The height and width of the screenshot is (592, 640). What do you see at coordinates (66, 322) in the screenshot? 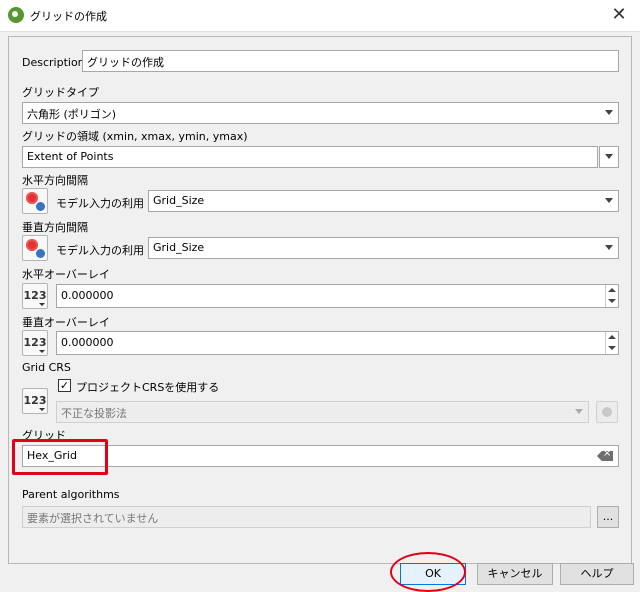
I see `v-overlay-label: 垂直オーバーレイ` at bounding box center [66, 322].